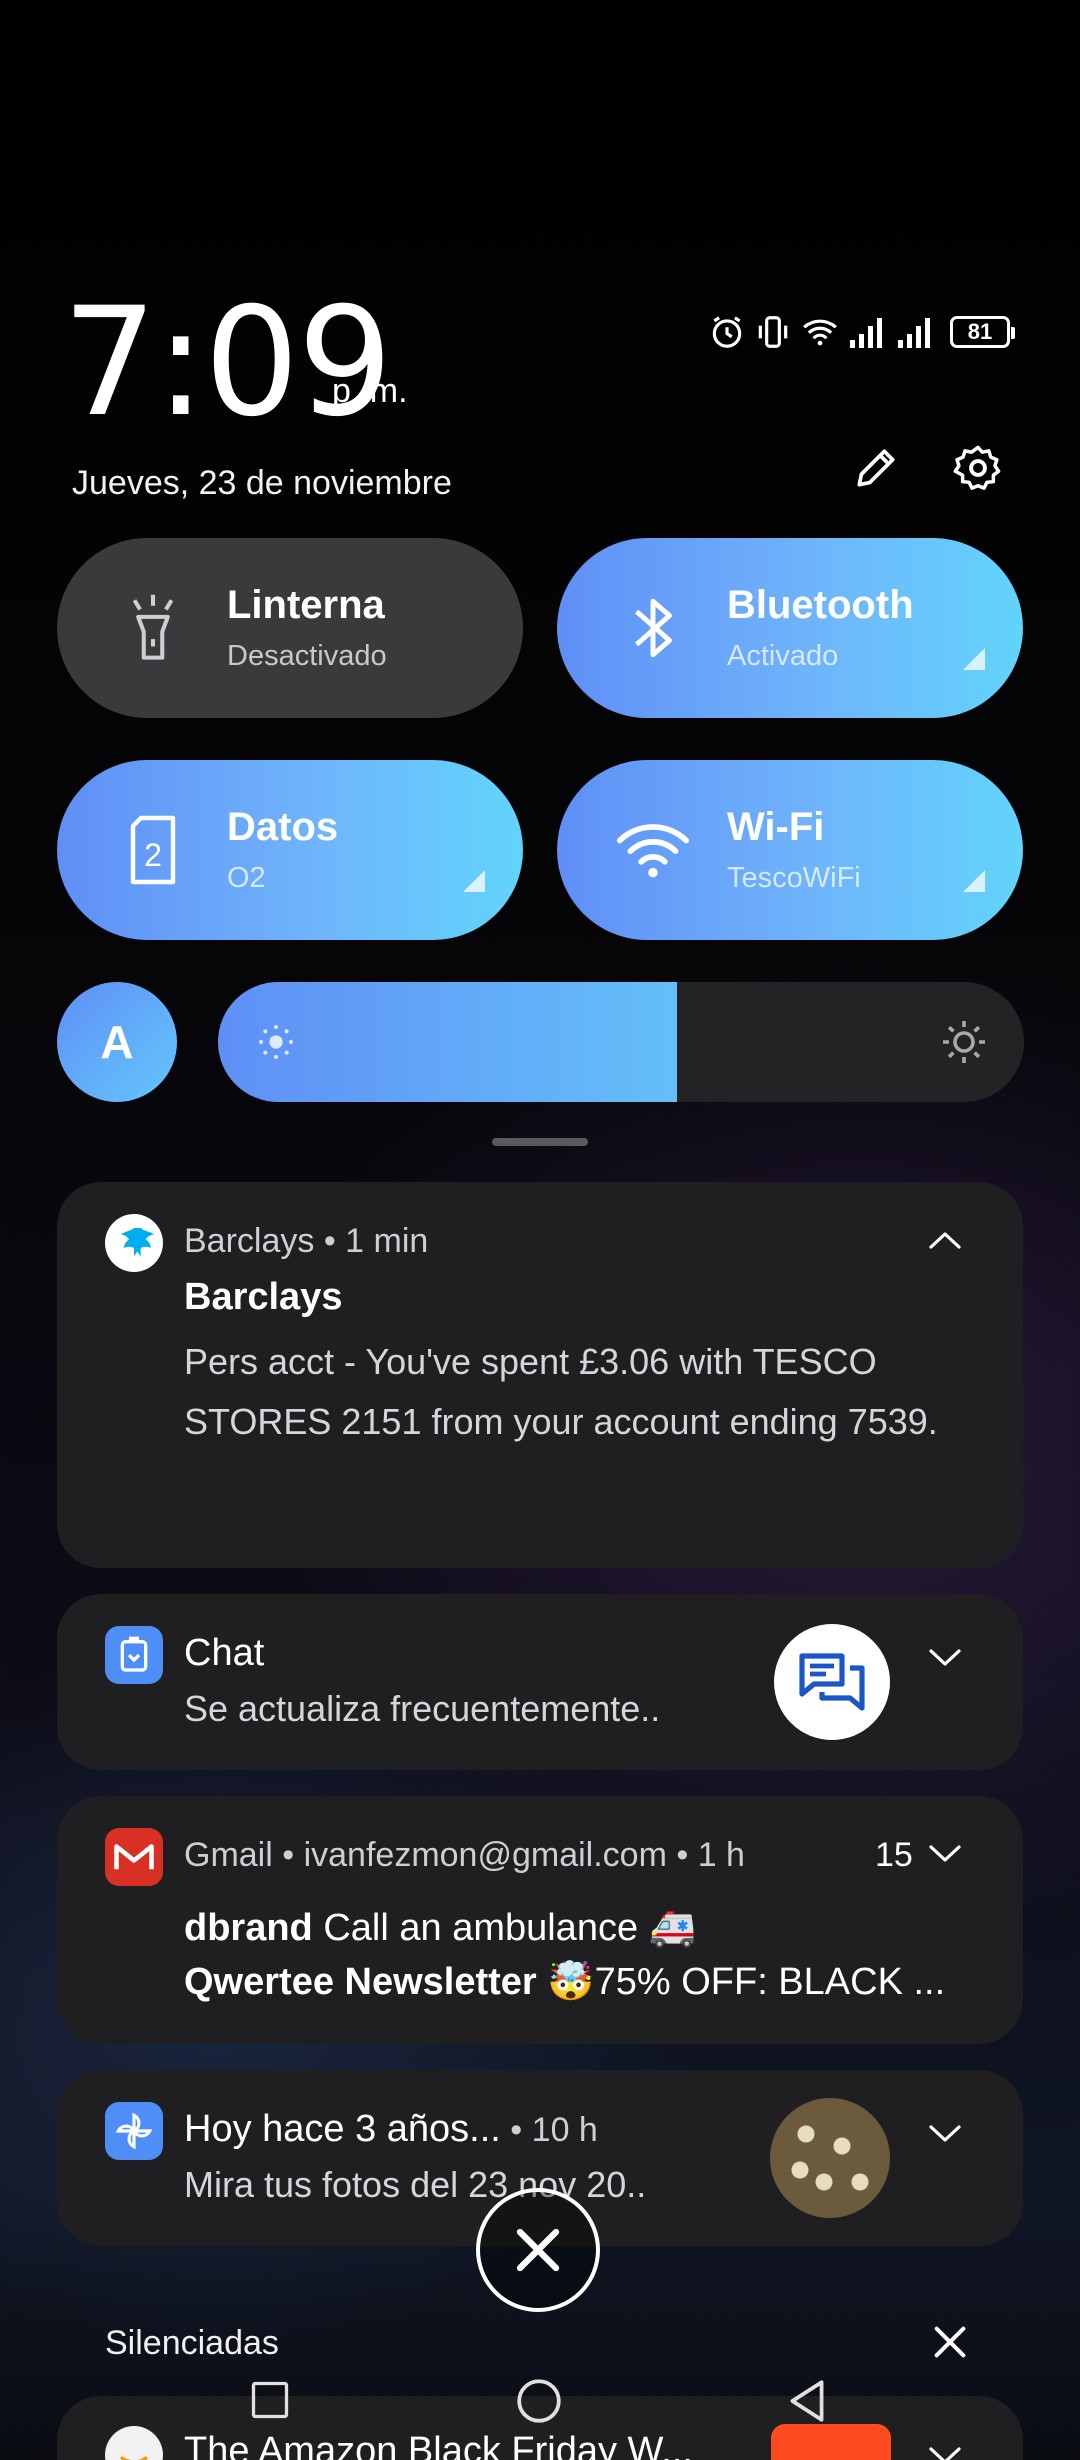  What do you see at coordinates (876, 468) in the screenshot?
I see `edit-icon` at bounding box center [876, 468].